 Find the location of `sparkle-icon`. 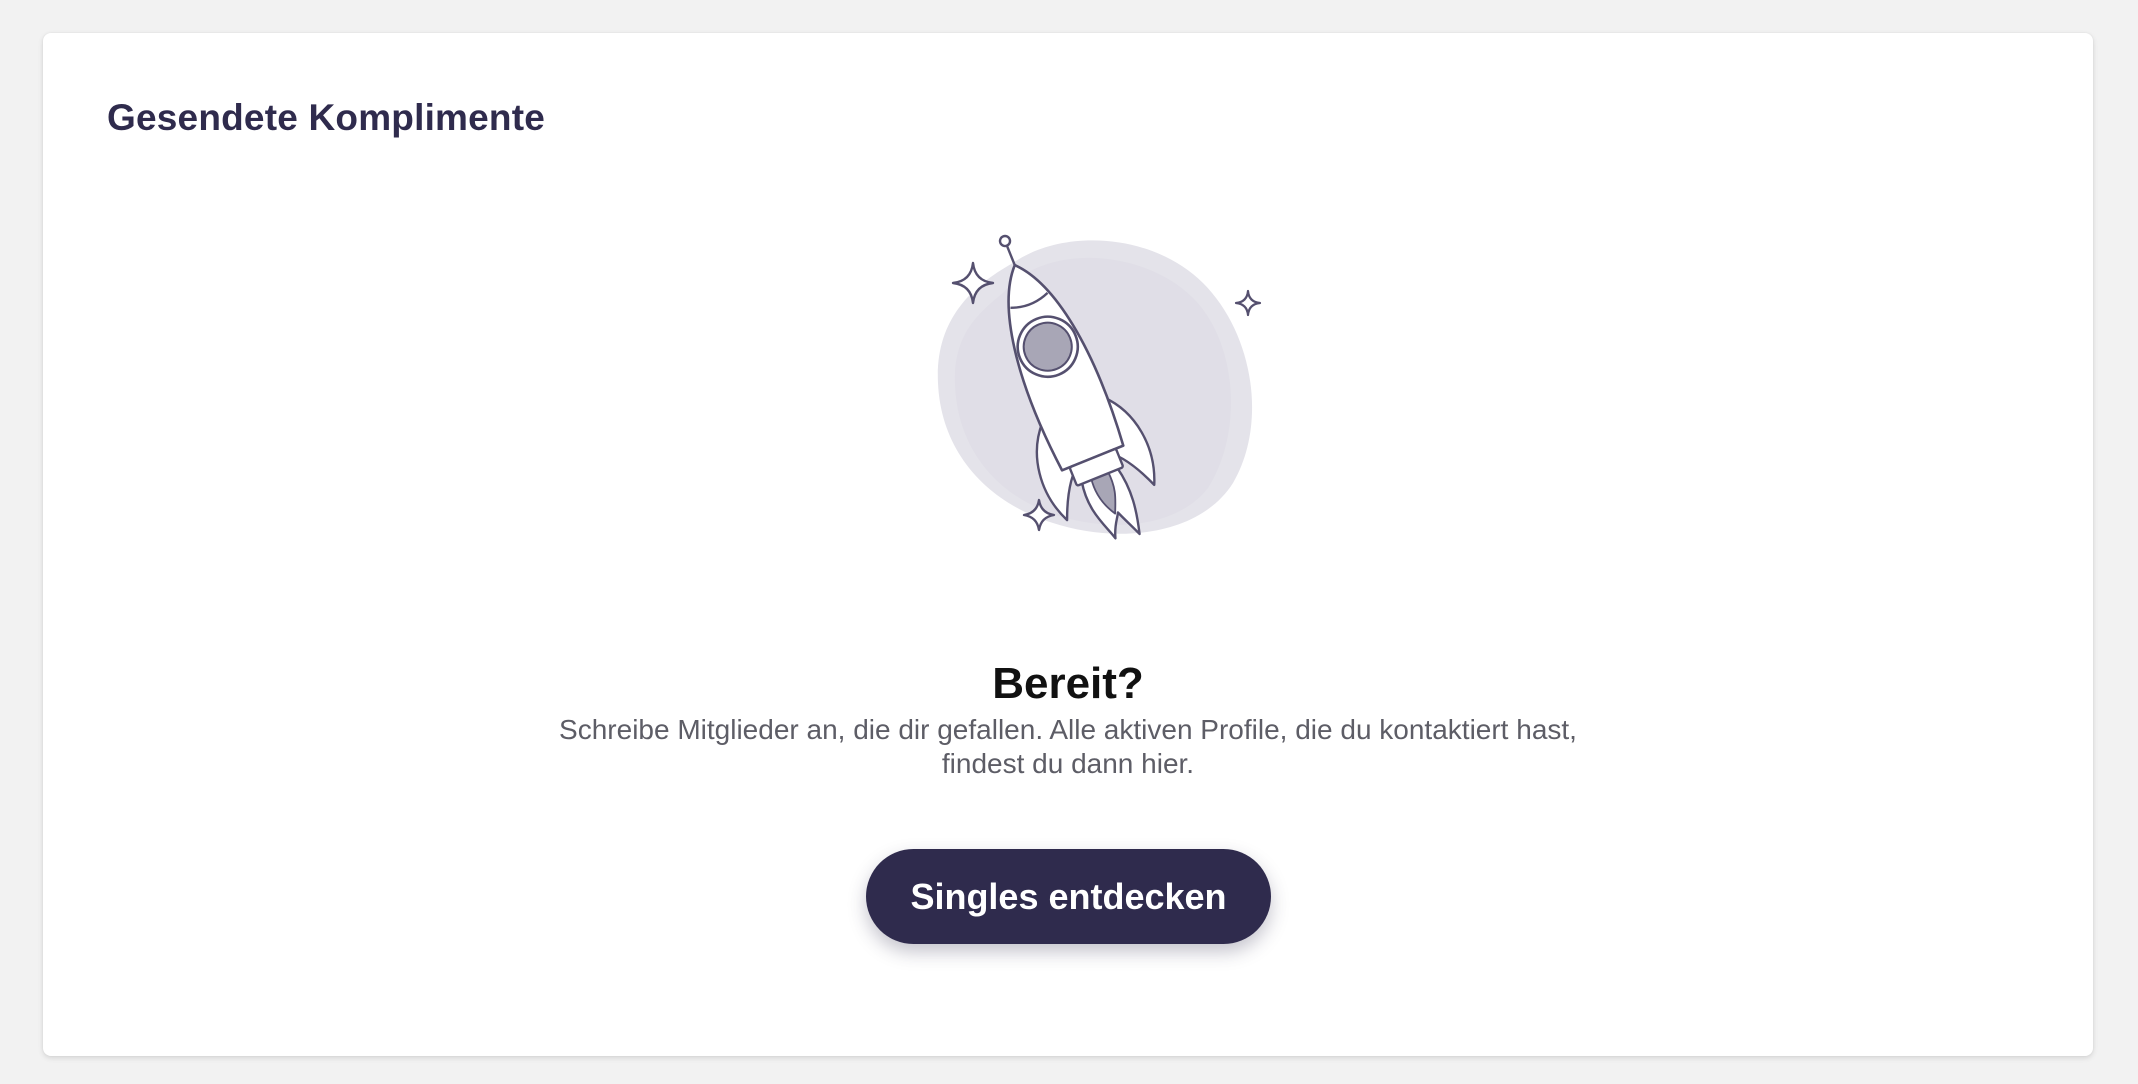

sparkle-icon is located at coordinates (1248, 303).